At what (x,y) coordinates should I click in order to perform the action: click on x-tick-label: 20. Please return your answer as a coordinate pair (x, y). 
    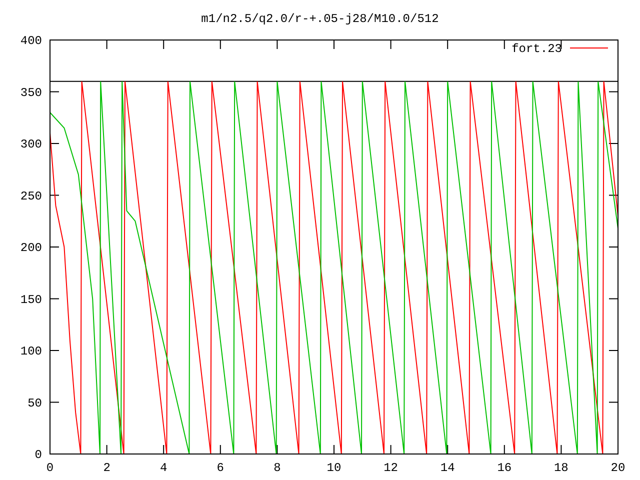
    Looking at the image, I should click on (618, 468).